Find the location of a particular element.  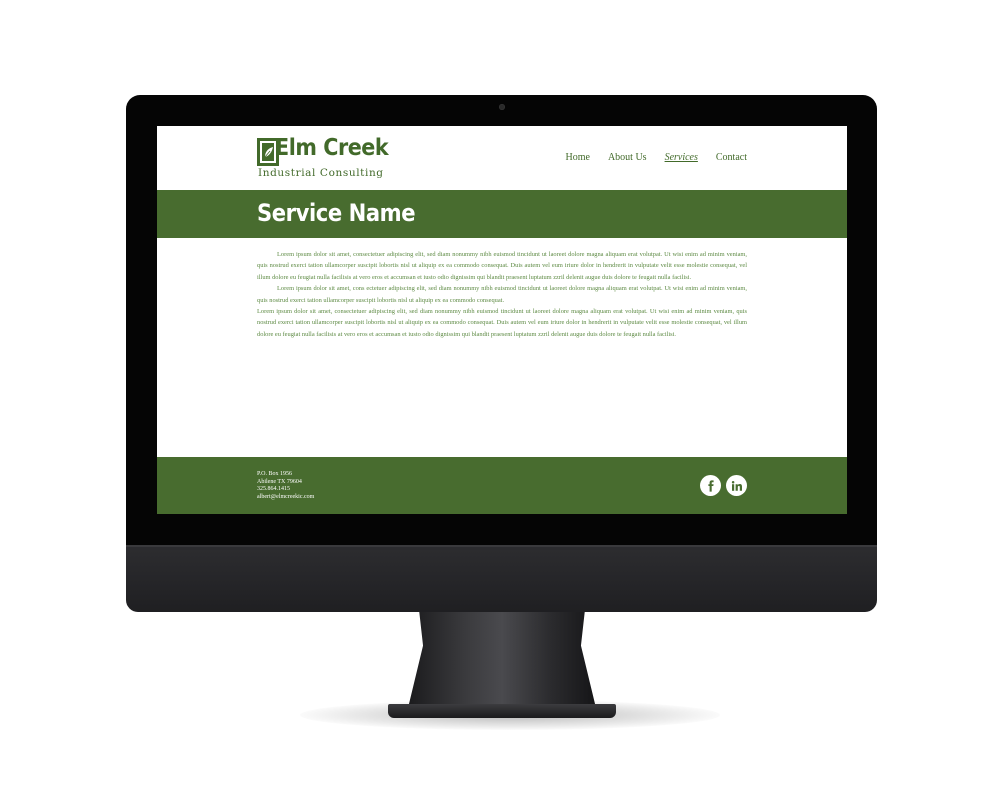

linkedin-button is located at coordinates (736, 485).